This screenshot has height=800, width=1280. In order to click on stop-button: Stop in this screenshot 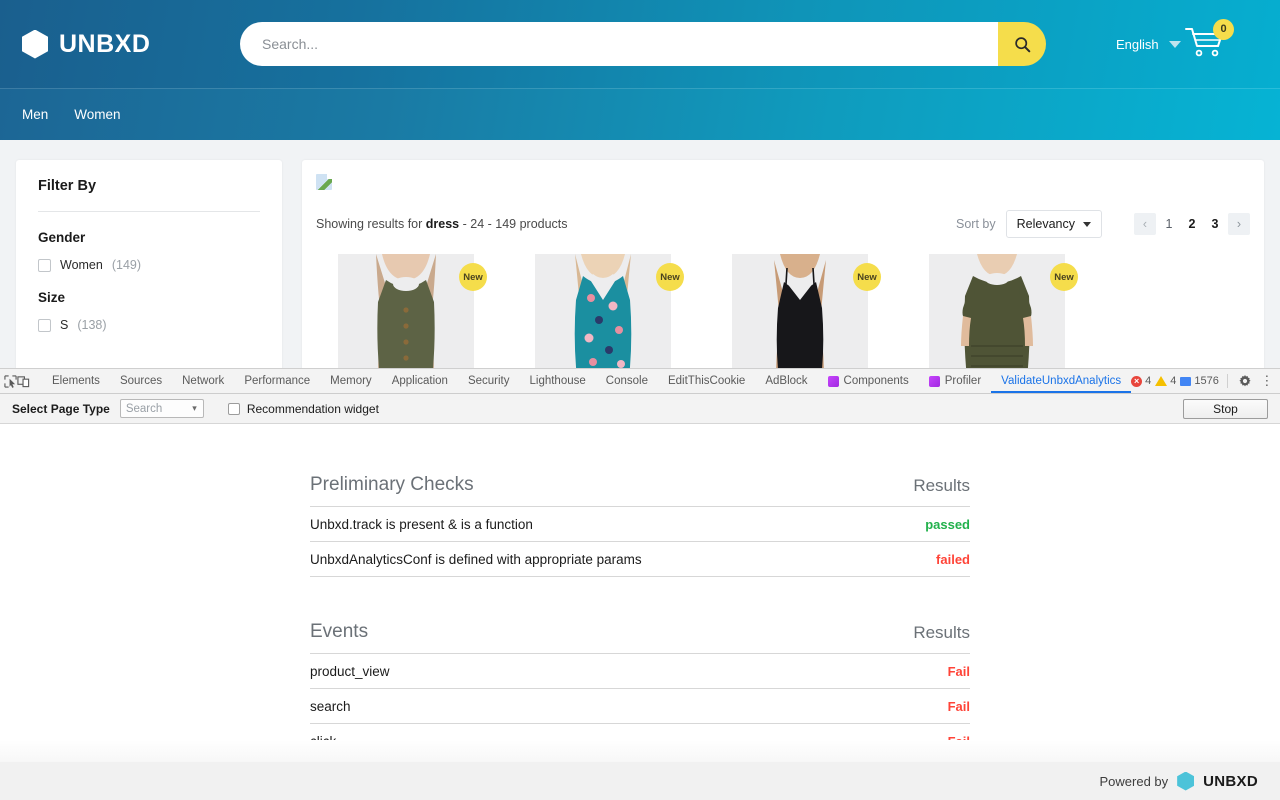, I will do `click(1225, 408)`.